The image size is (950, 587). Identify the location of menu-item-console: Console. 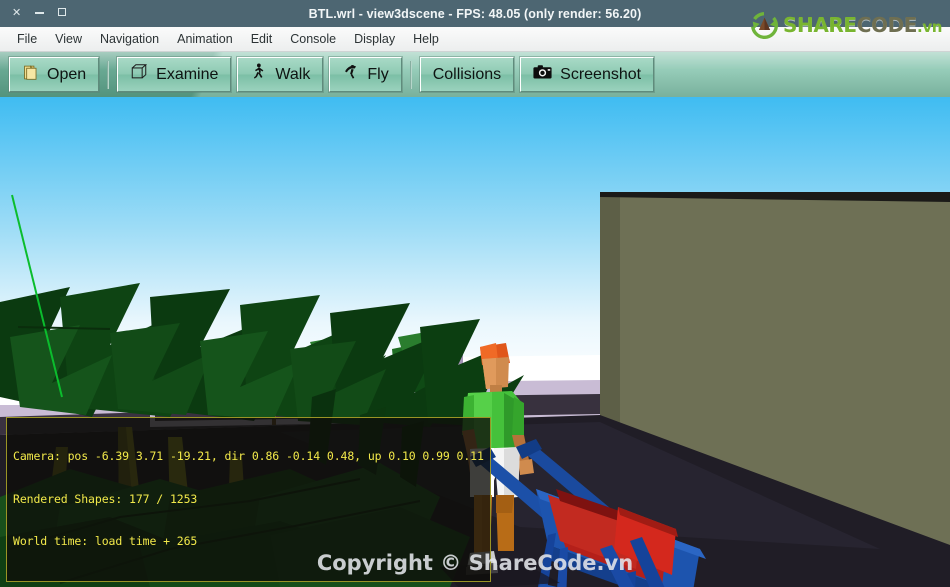
(313, 39).